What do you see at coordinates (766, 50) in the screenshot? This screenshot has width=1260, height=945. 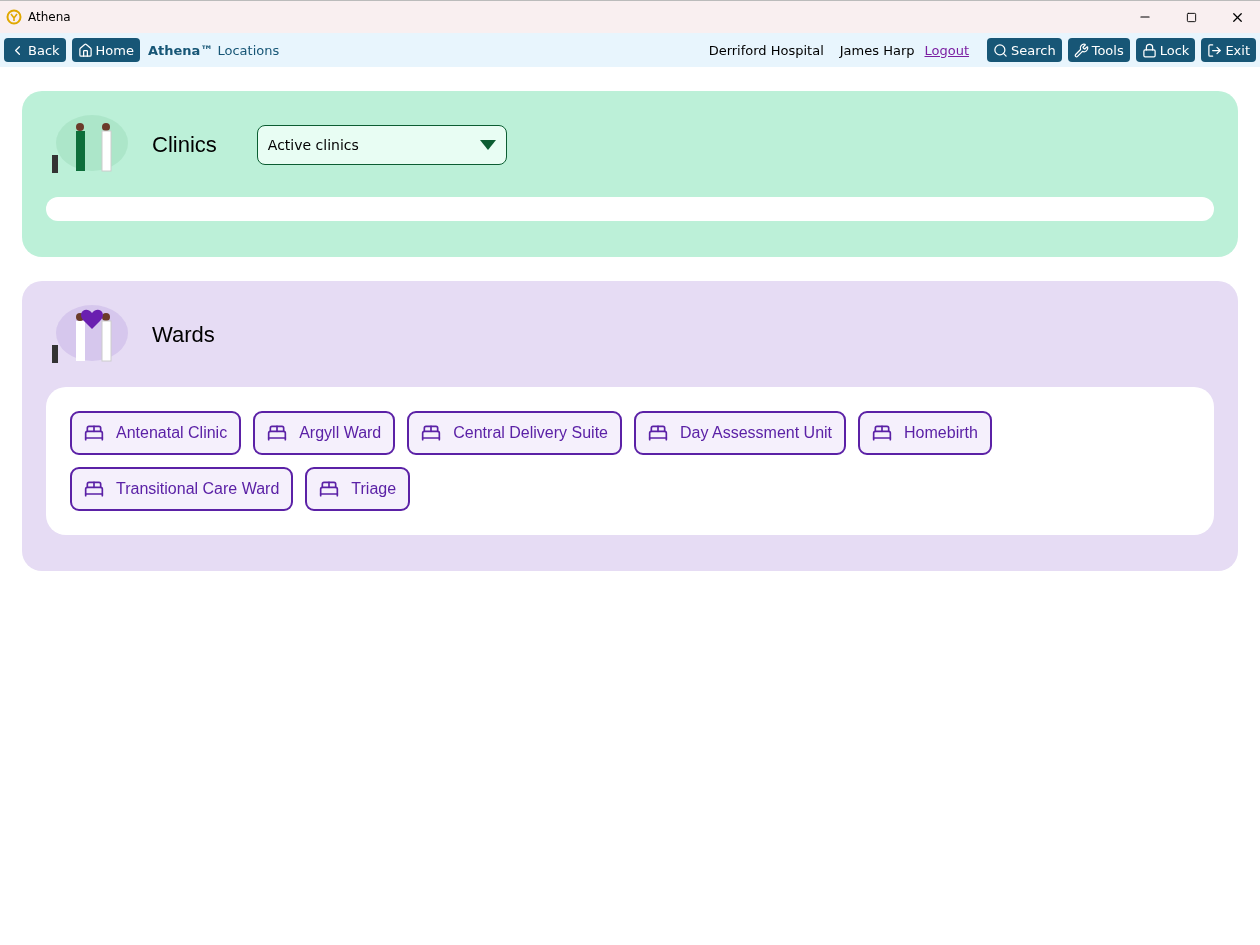 I see `hospital-name: Derriford Hospital` at bounding box center [766, 50].